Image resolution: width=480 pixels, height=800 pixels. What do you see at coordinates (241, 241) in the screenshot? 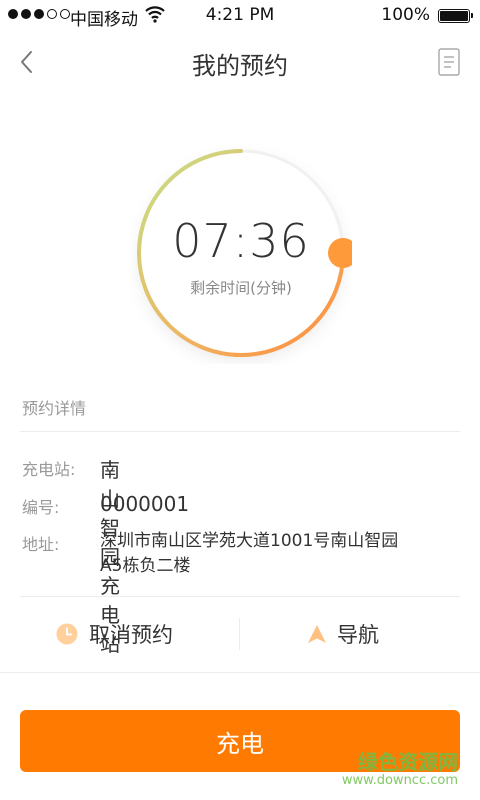
I see `countdown-time: 07:36` at bounding box center [241, 241].